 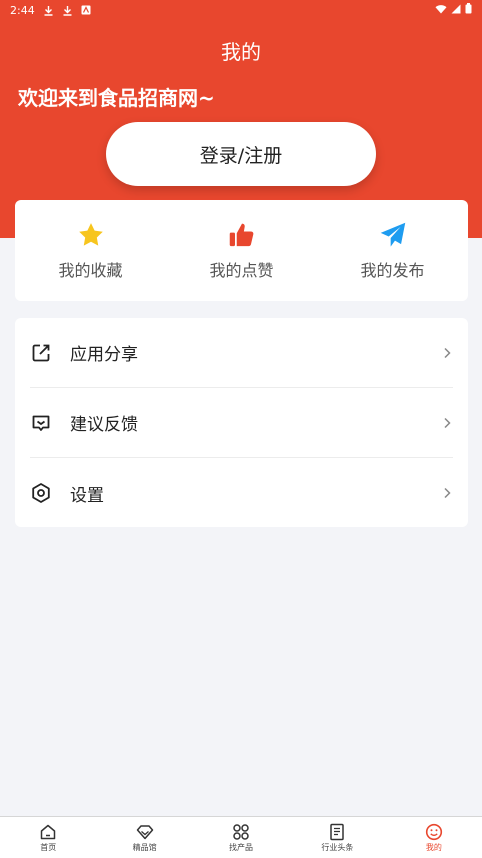 What do you see at coordinates (241, 847) in the screenshot?
I see `tab-find-products-label: 找产品` at bounding box center [241, 847].